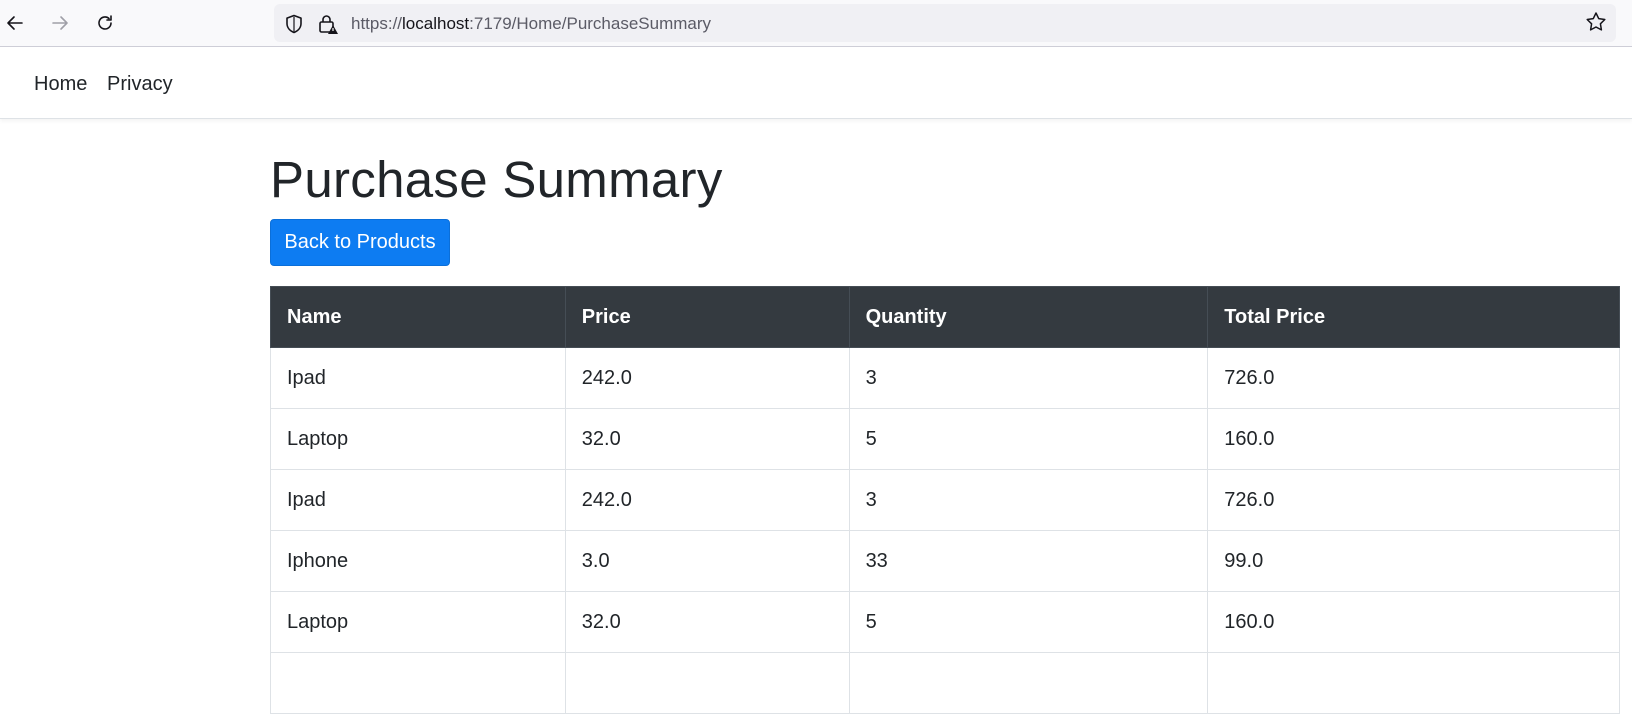  What do you see at coordinates (418, 561) in the screenshot?
I see `cell-name: Iphone` at bounding box center [418, 561].